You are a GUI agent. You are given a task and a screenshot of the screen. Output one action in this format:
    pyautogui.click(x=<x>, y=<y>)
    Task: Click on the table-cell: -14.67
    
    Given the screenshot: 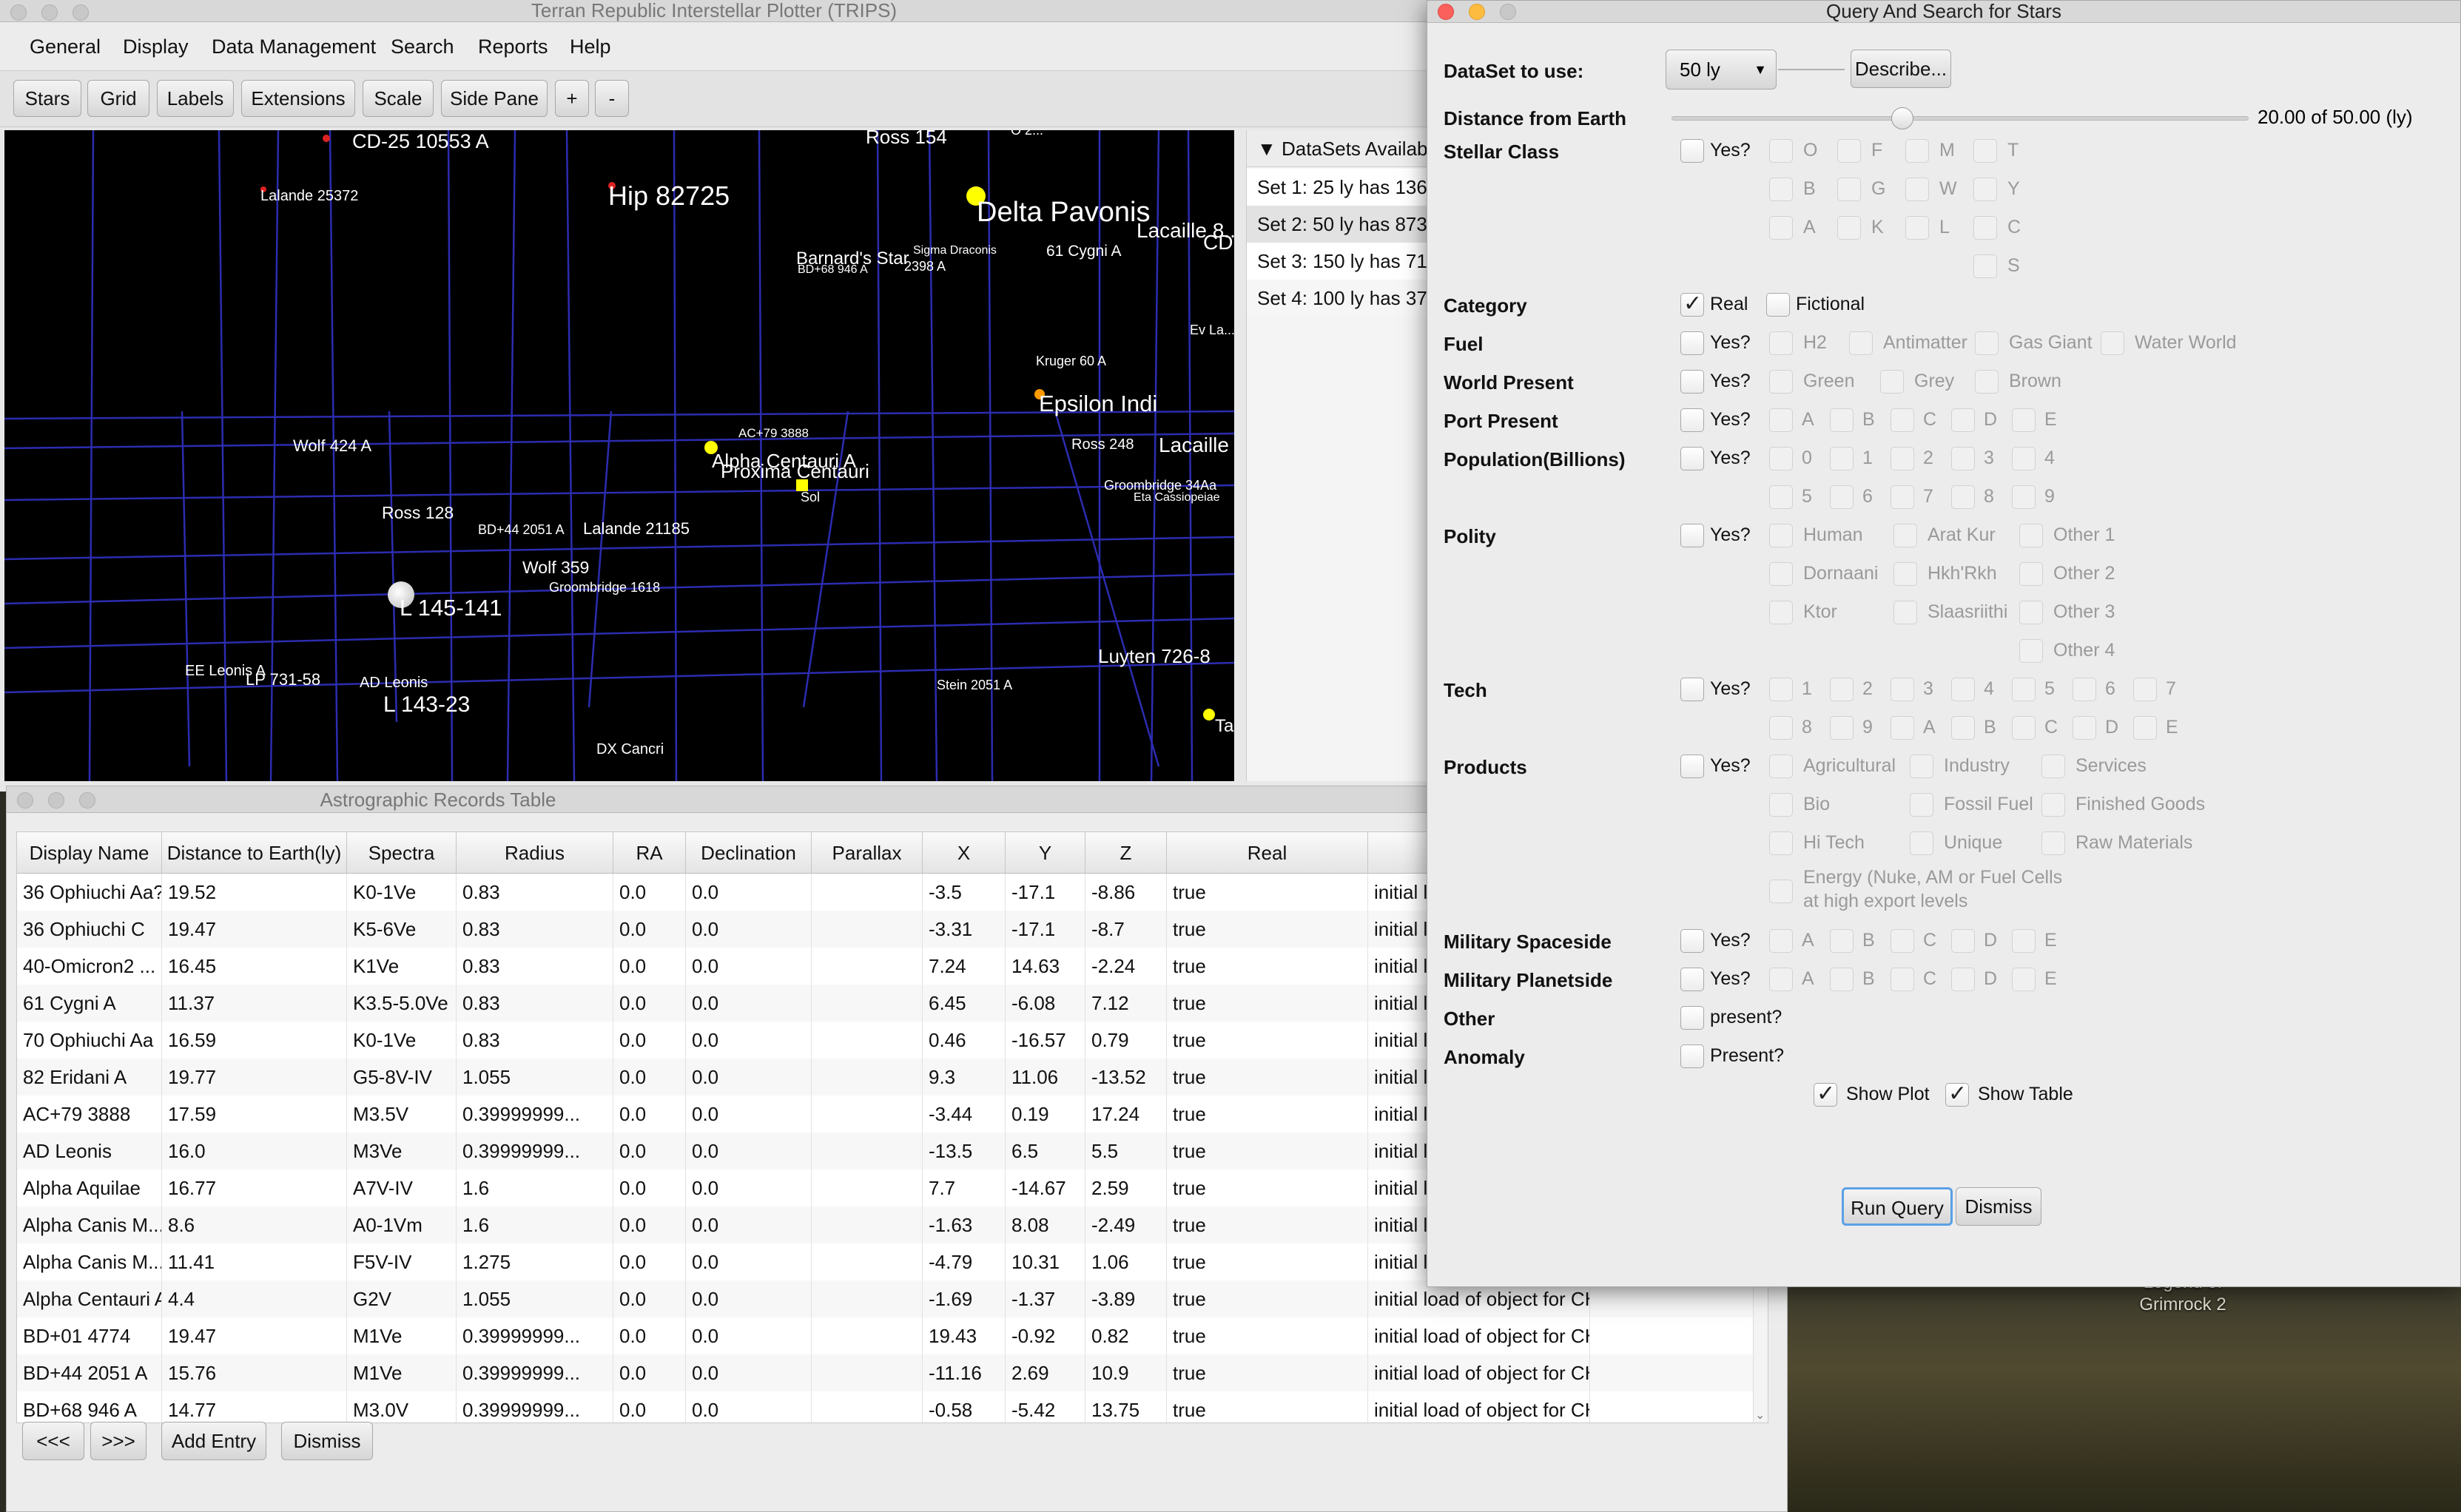 What is the action you would take?
    pyautogui.click(x=1045, y=1188)
    